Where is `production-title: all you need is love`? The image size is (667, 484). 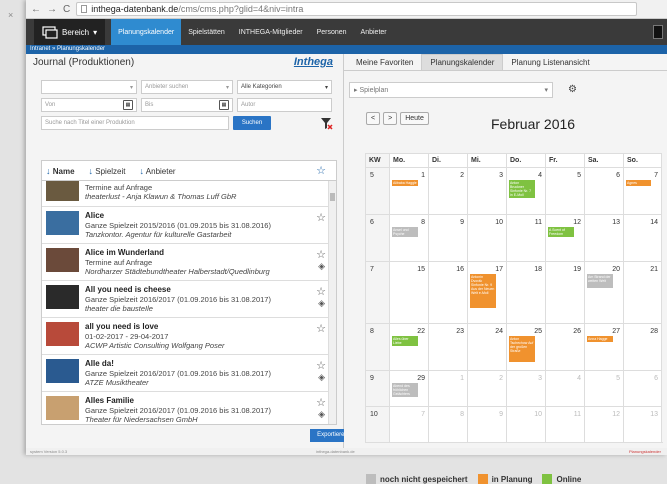
production-title: all you need is love is located at coordinates (192, 327).